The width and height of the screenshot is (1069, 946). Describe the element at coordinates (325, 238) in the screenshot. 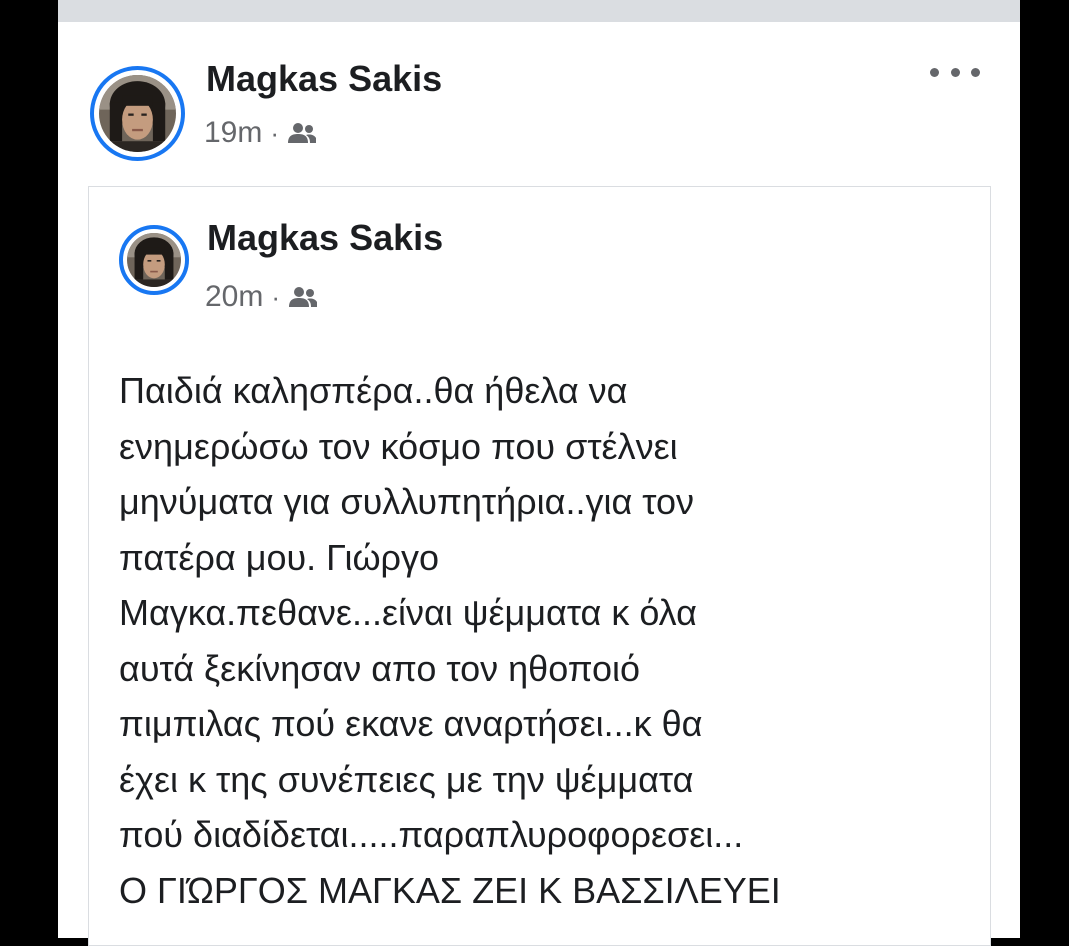

I see `shared-author-name: Magkas Sakis` at that location.